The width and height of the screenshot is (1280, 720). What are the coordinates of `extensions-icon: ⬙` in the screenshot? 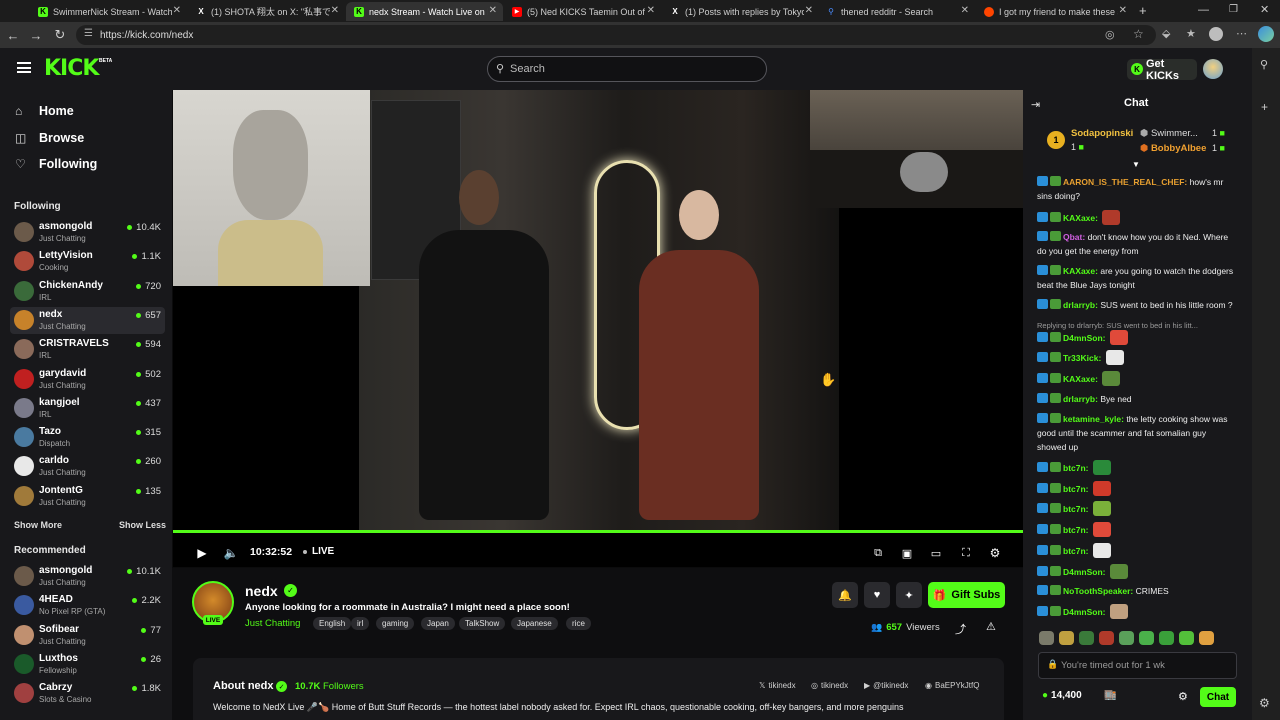 It's located at (1166, 33).